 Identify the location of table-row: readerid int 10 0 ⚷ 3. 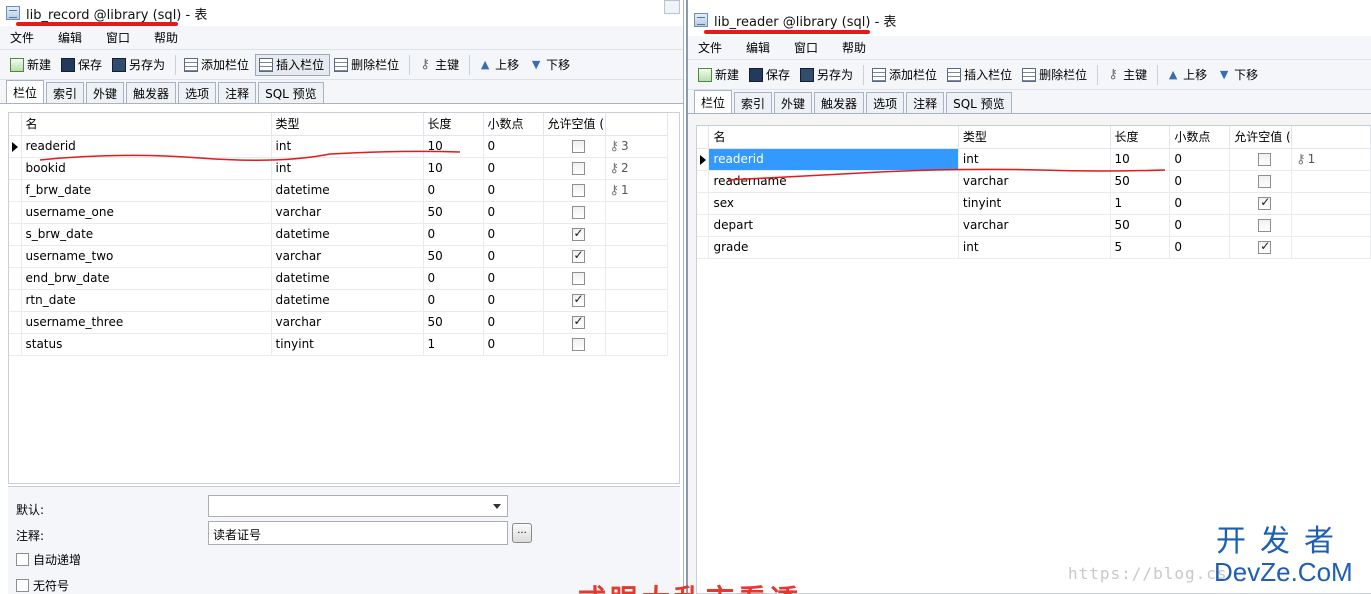
(338, 146).